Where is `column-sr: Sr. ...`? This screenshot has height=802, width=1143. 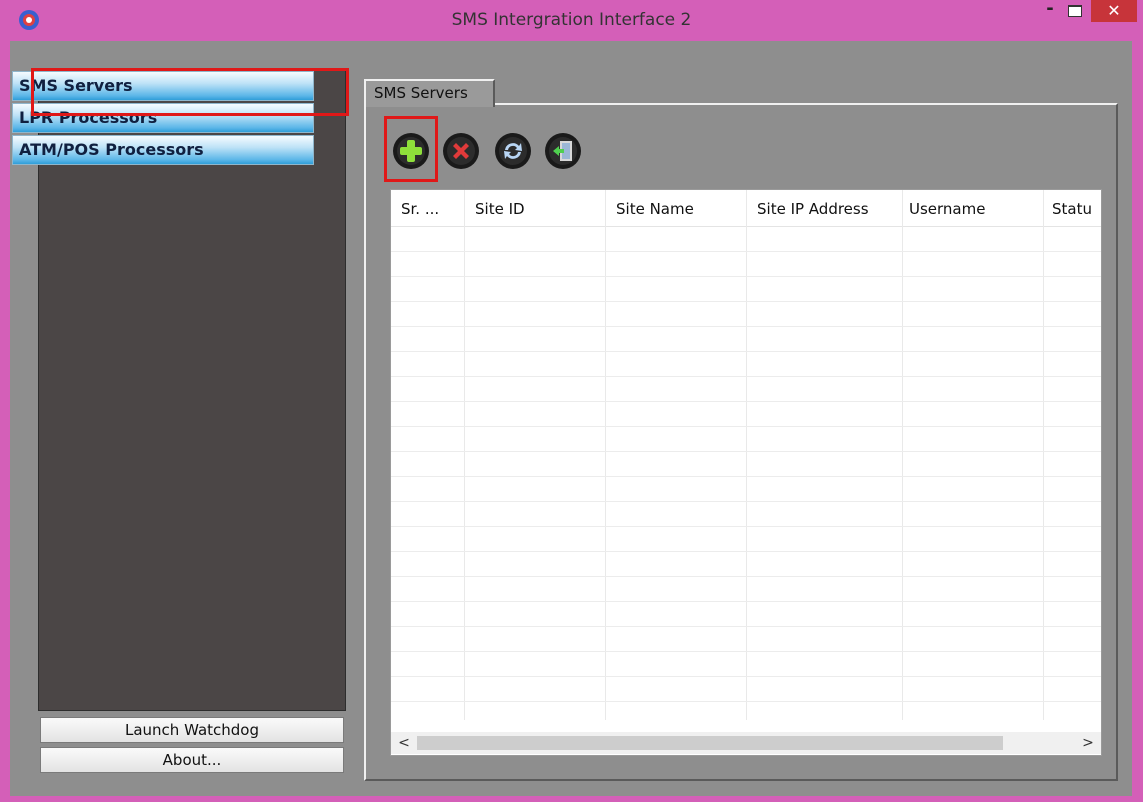 column-sr: Sr. ... is located at coordinates (428, 455).